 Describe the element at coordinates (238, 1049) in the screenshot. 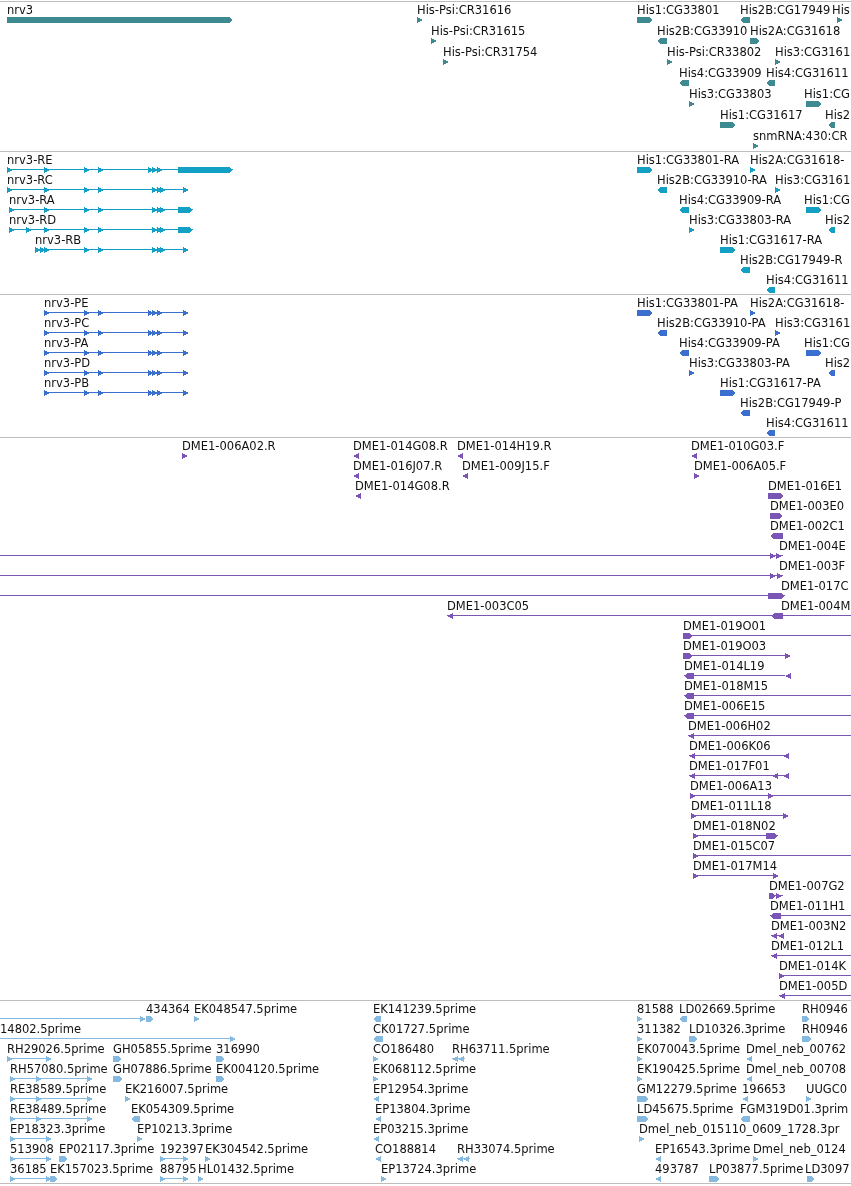

I see `feature-label: 316990` at that location.